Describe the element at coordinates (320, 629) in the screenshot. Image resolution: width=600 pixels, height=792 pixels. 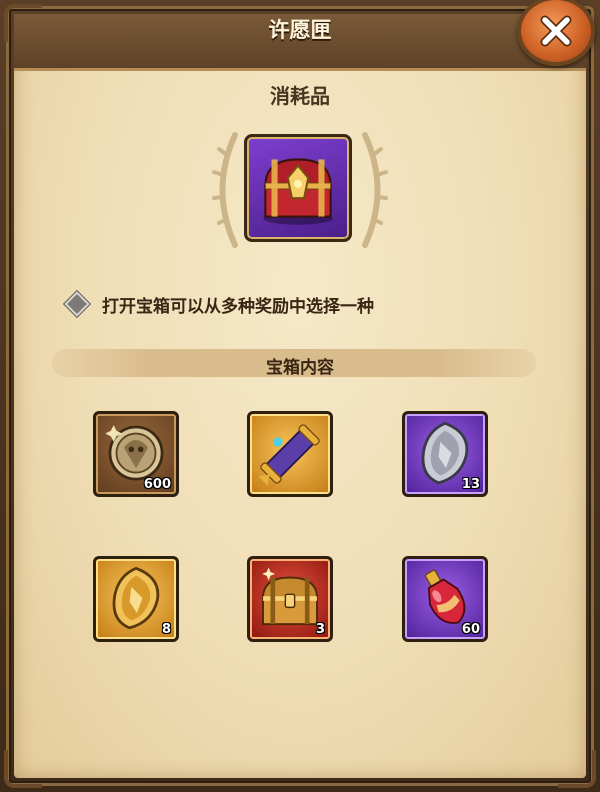
I see `item-count: 3` at that location.